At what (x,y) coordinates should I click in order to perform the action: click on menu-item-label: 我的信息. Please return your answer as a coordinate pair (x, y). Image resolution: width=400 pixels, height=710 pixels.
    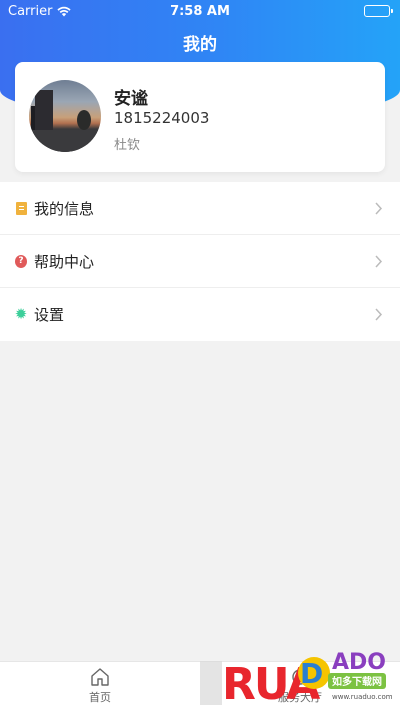
    Looking at the image, I should click on (64, 208).